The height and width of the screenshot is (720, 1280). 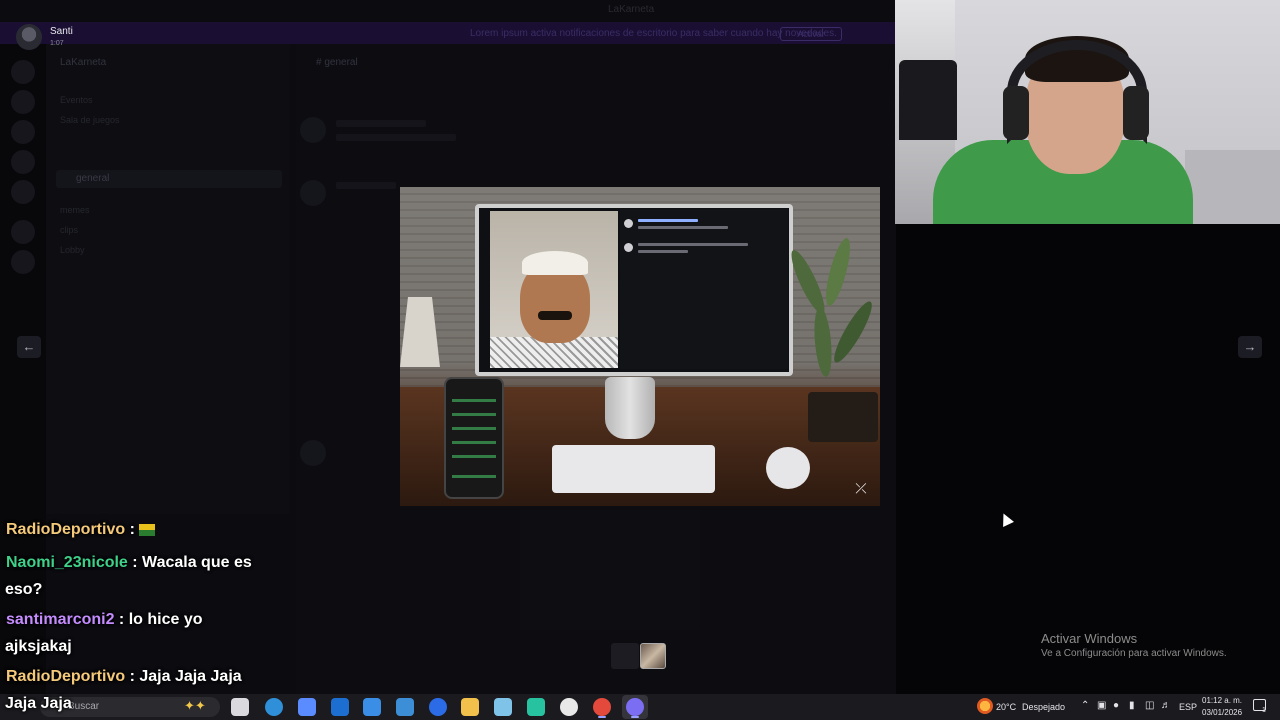 What do you see at coordinates (1250, 347) in the screenshot?
I see `arrow-right-icon: →` at bounding box center [1250, 347].